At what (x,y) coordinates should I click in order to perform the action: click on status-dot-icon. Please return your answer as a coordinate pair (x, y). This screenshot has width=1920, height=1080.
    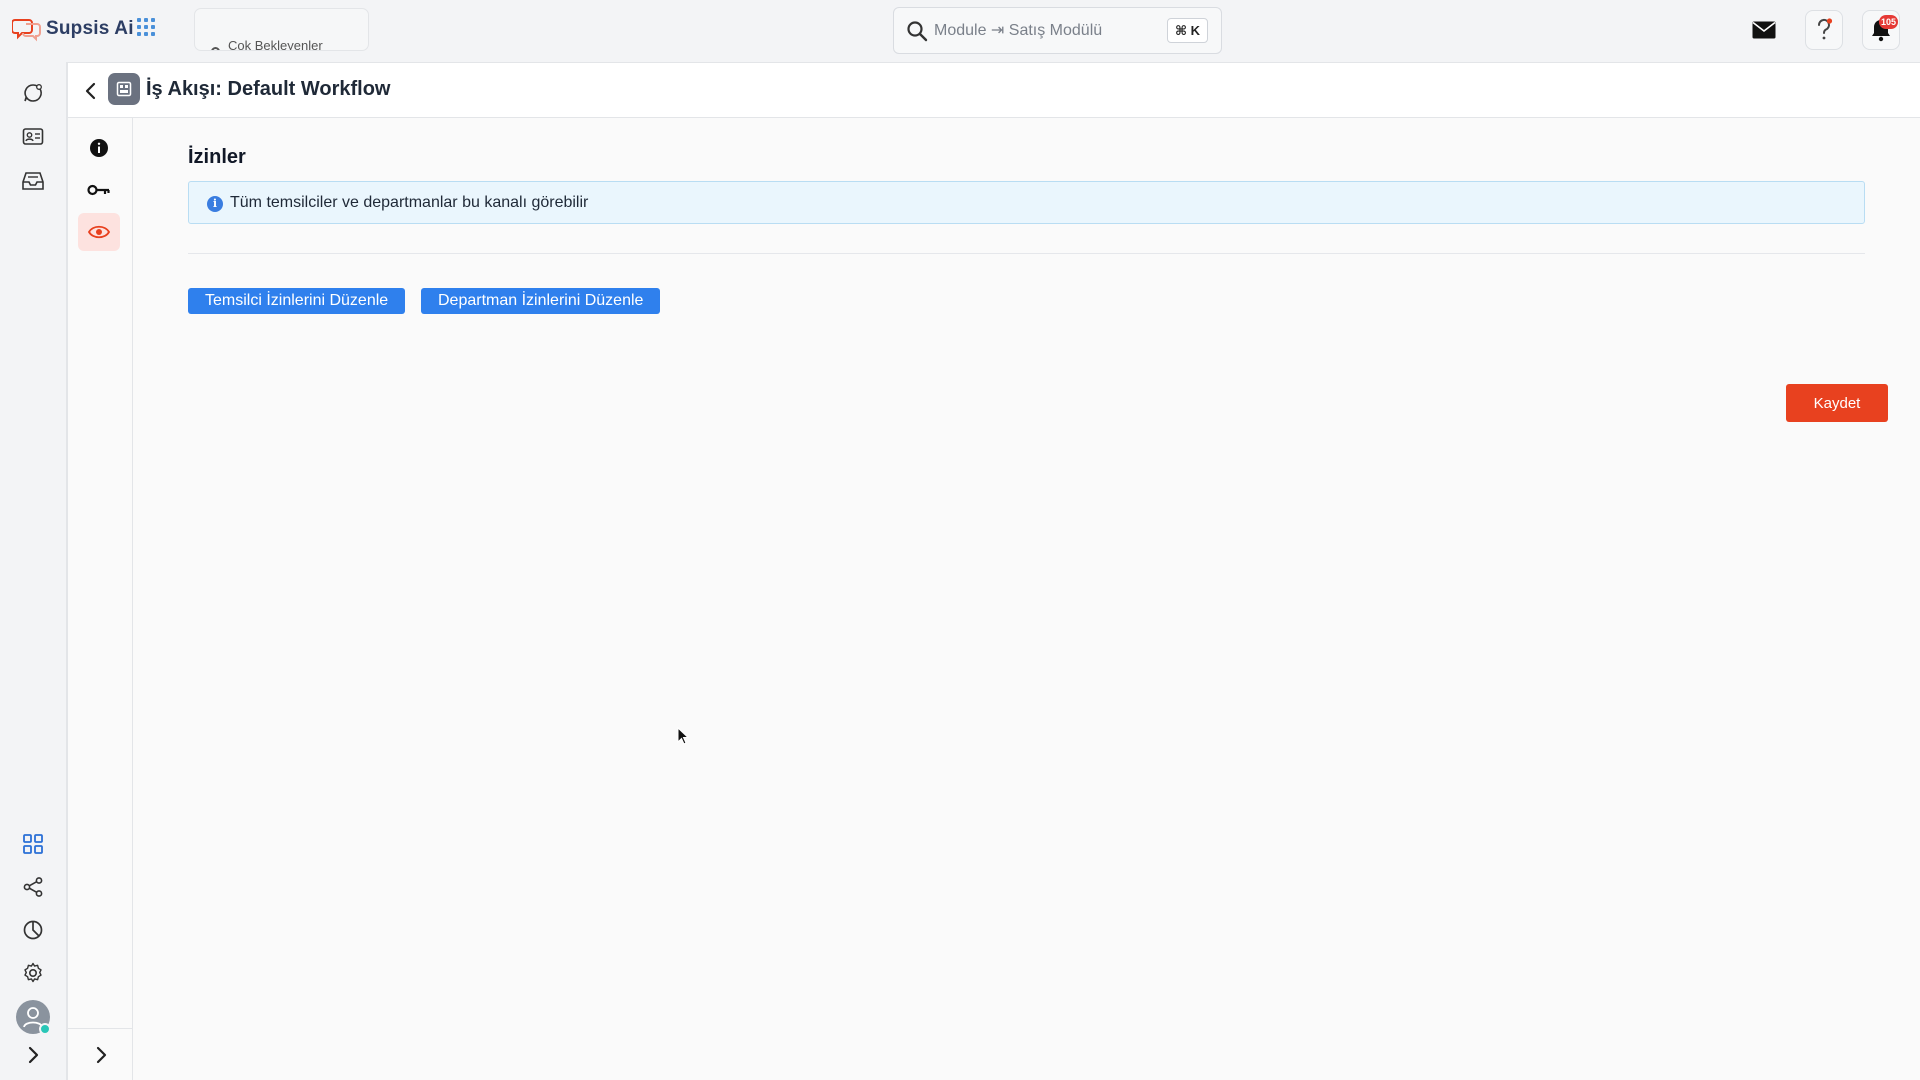
    Looking at the image, I should click on (215, 48).